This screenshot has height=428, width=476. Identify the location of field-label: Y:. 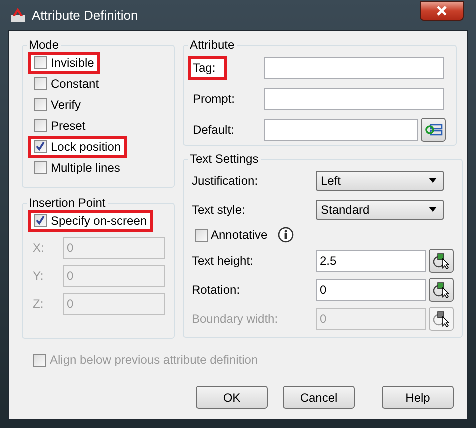
(38, 276).